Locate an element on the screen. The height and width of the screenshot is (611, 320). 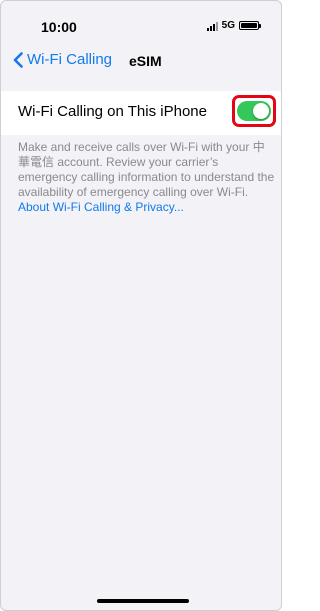
network-type: 5G is located at coordinates (228, 25).